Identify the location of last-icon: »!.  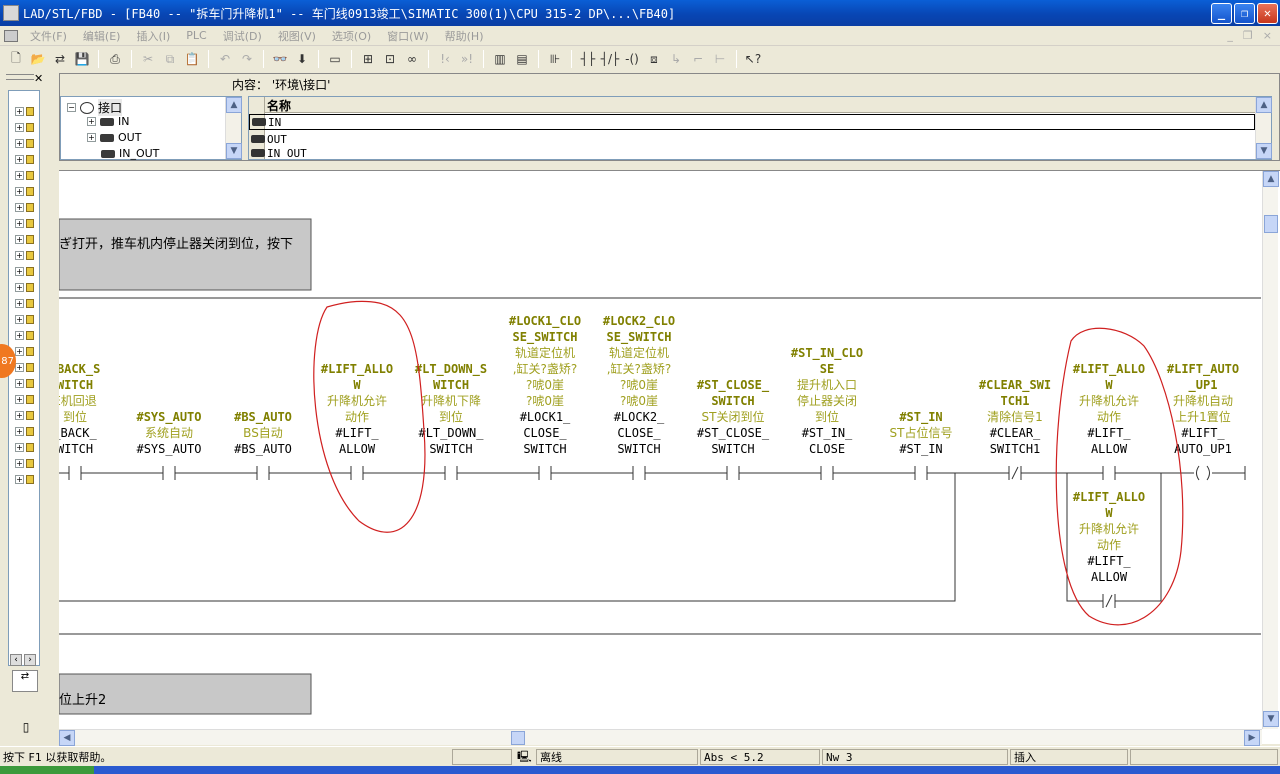
(467, 59).